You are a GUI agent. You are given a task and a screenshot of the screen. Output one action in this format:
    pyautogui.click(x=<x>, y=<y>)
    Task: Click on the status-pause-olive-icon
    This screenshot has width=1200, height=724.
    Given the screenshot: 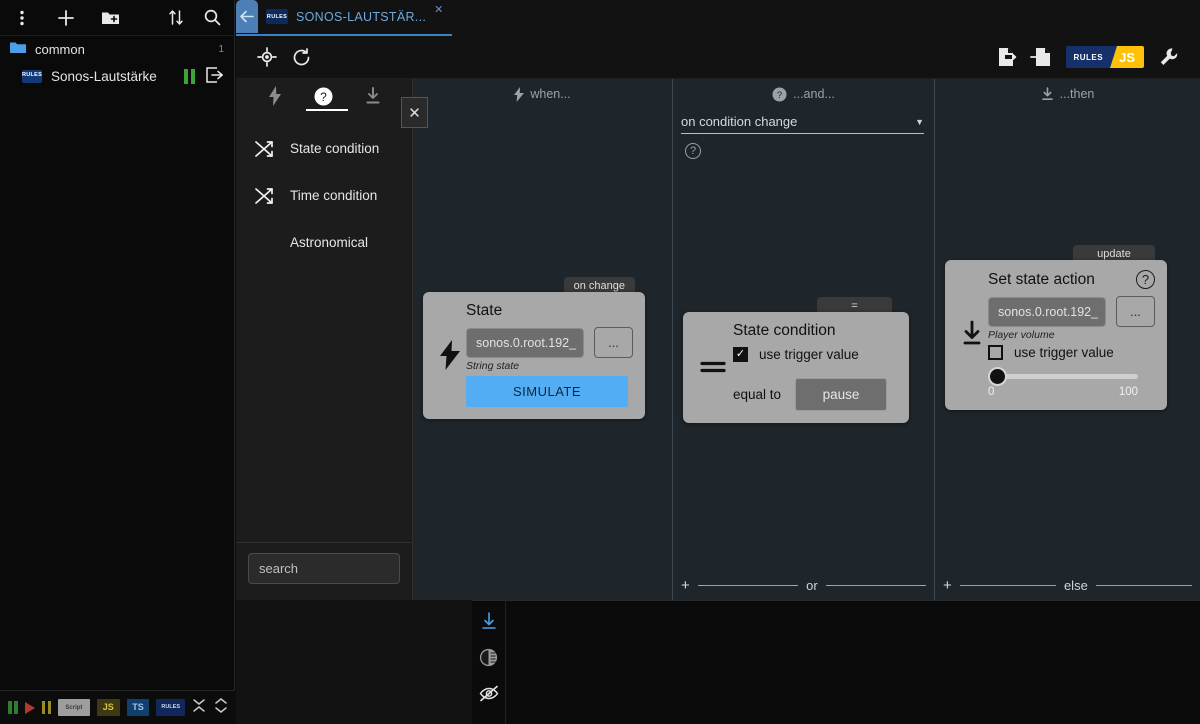 What is the action you would take?
    pyautogui.click(x=46, y=707)
    